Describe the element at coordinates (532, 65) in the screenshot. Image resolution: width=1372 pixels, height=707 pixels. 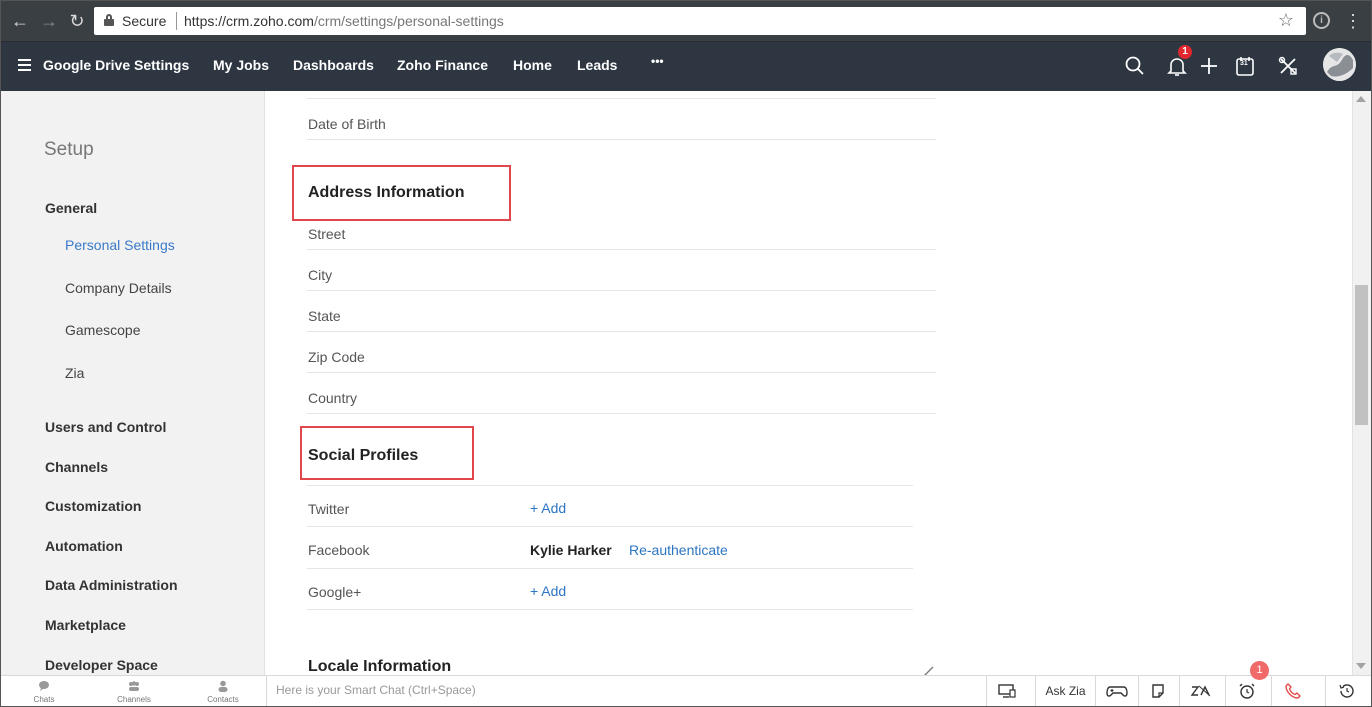
I see `nav-home: Home` at that location.